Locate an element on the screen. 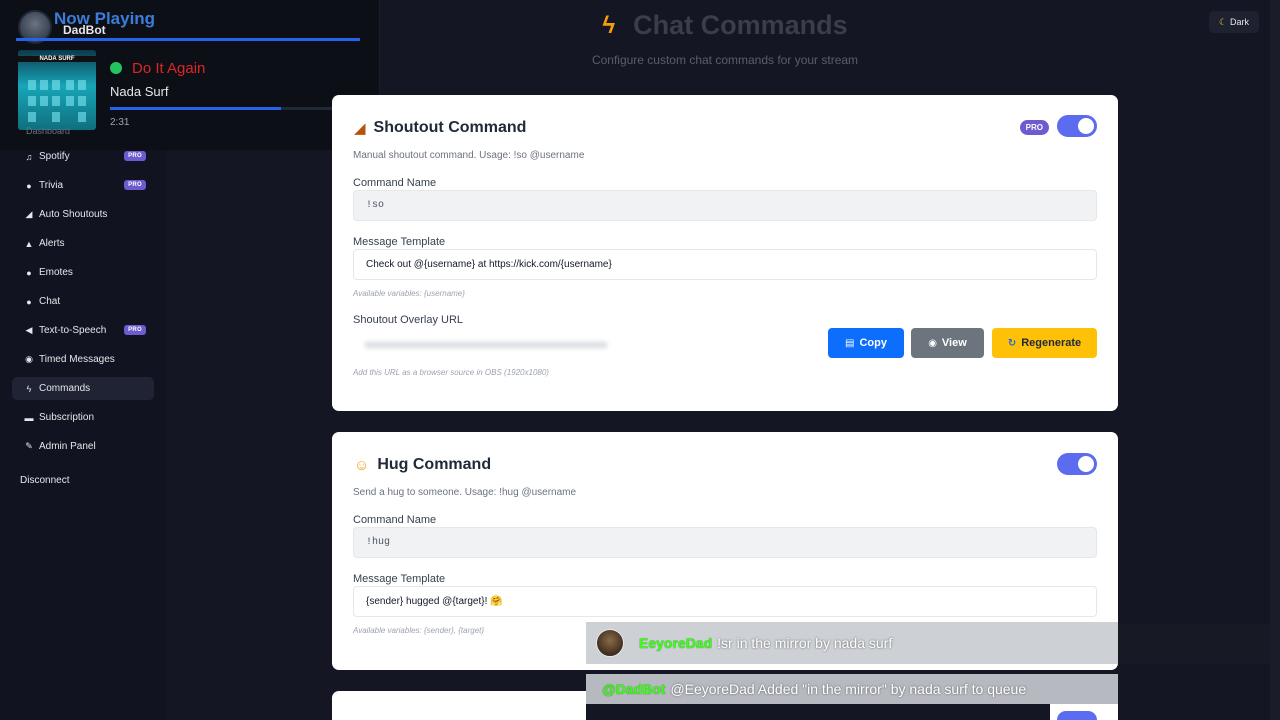  card-title-text: Shoutout Command is located at coordinates (450, 127).